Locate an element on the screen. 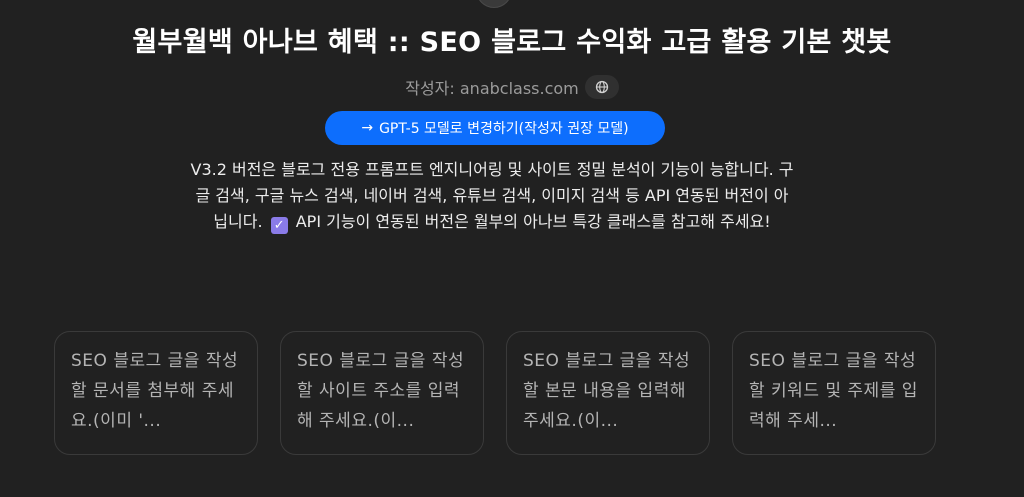  author-label: 작성자: anabclass.com is located at coordinates (492, 88).